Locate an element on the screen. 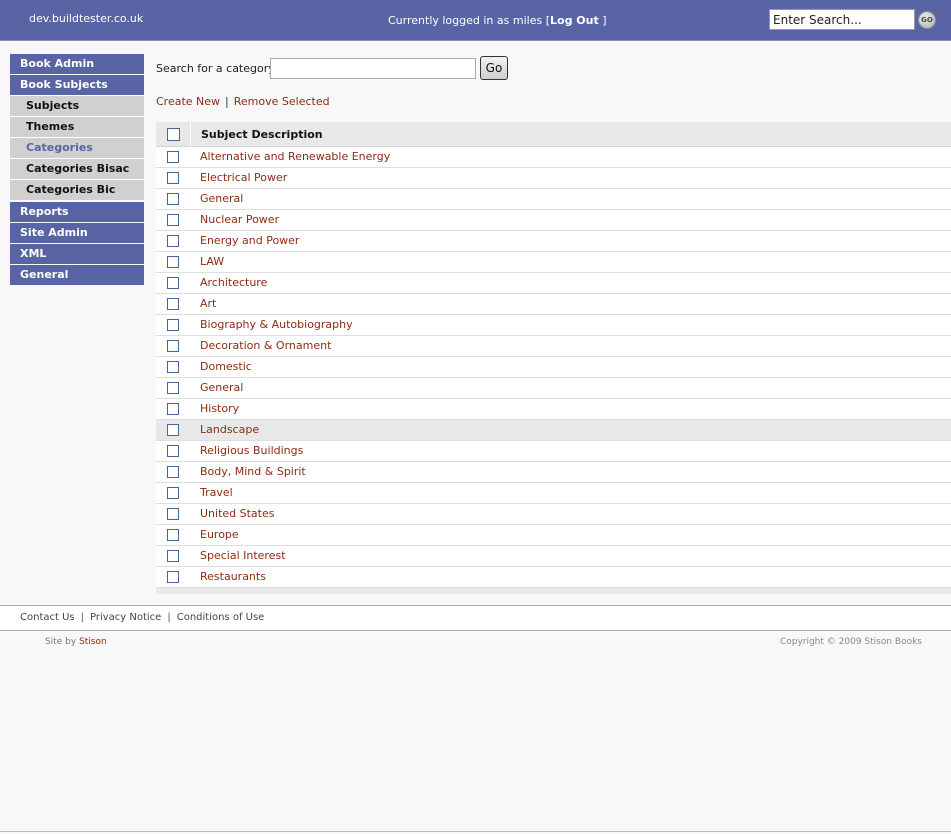 The height and width of the screenshot is (834, 951). subject-description-link: Decoration & Ornament is located at coordinates (265, 345).